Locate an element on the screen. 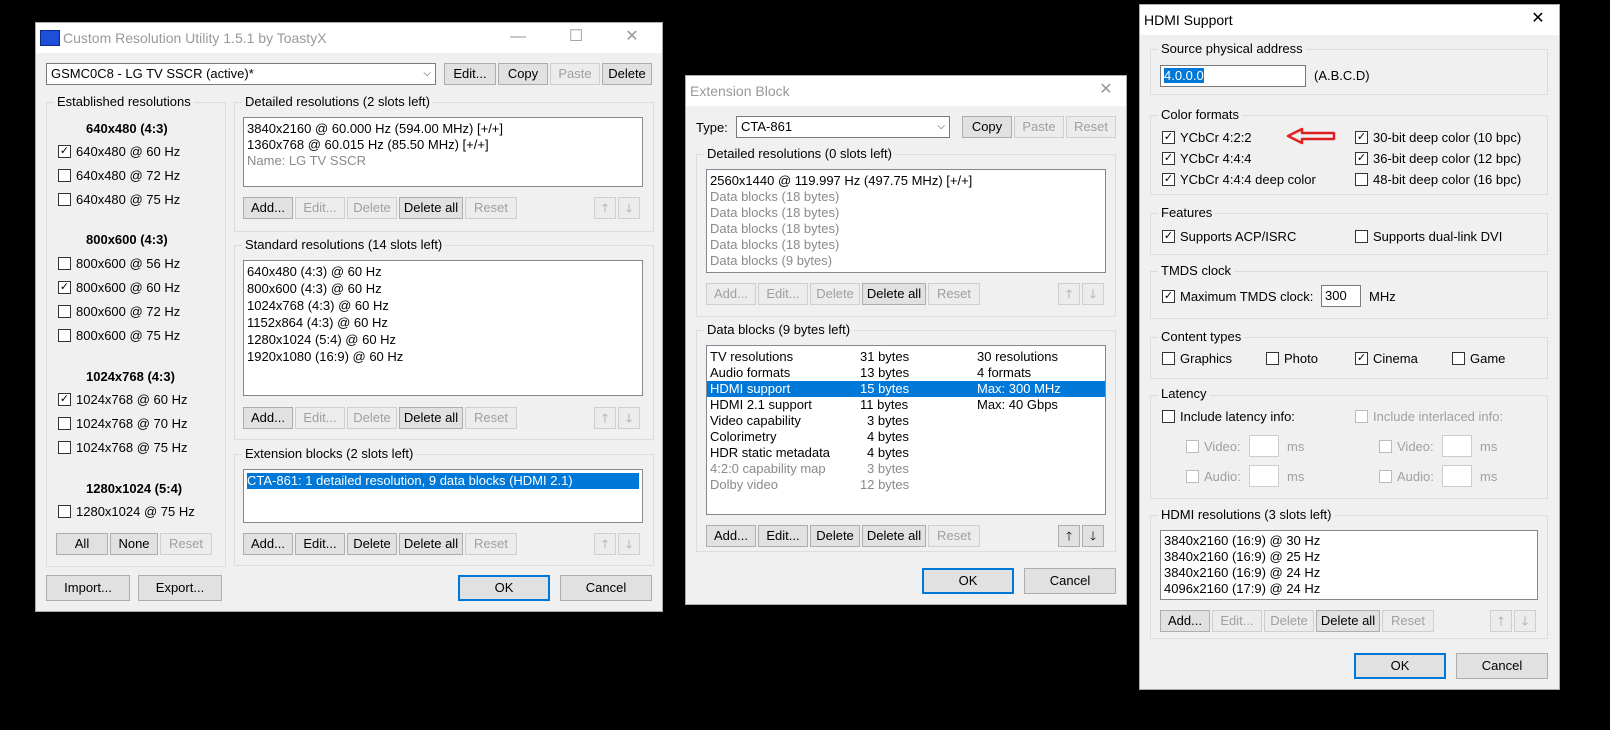 The image size is (1610, 730). interlaced-video-input is located at coordinates (1457, 446).